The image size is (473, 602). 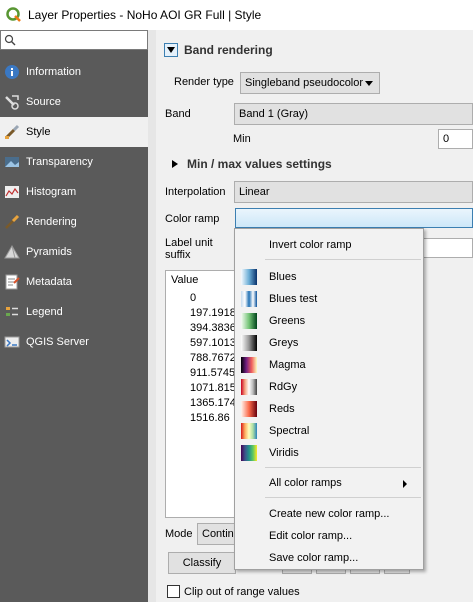 I want to click on list-item: 1365.174, so click(x=212, y=403).